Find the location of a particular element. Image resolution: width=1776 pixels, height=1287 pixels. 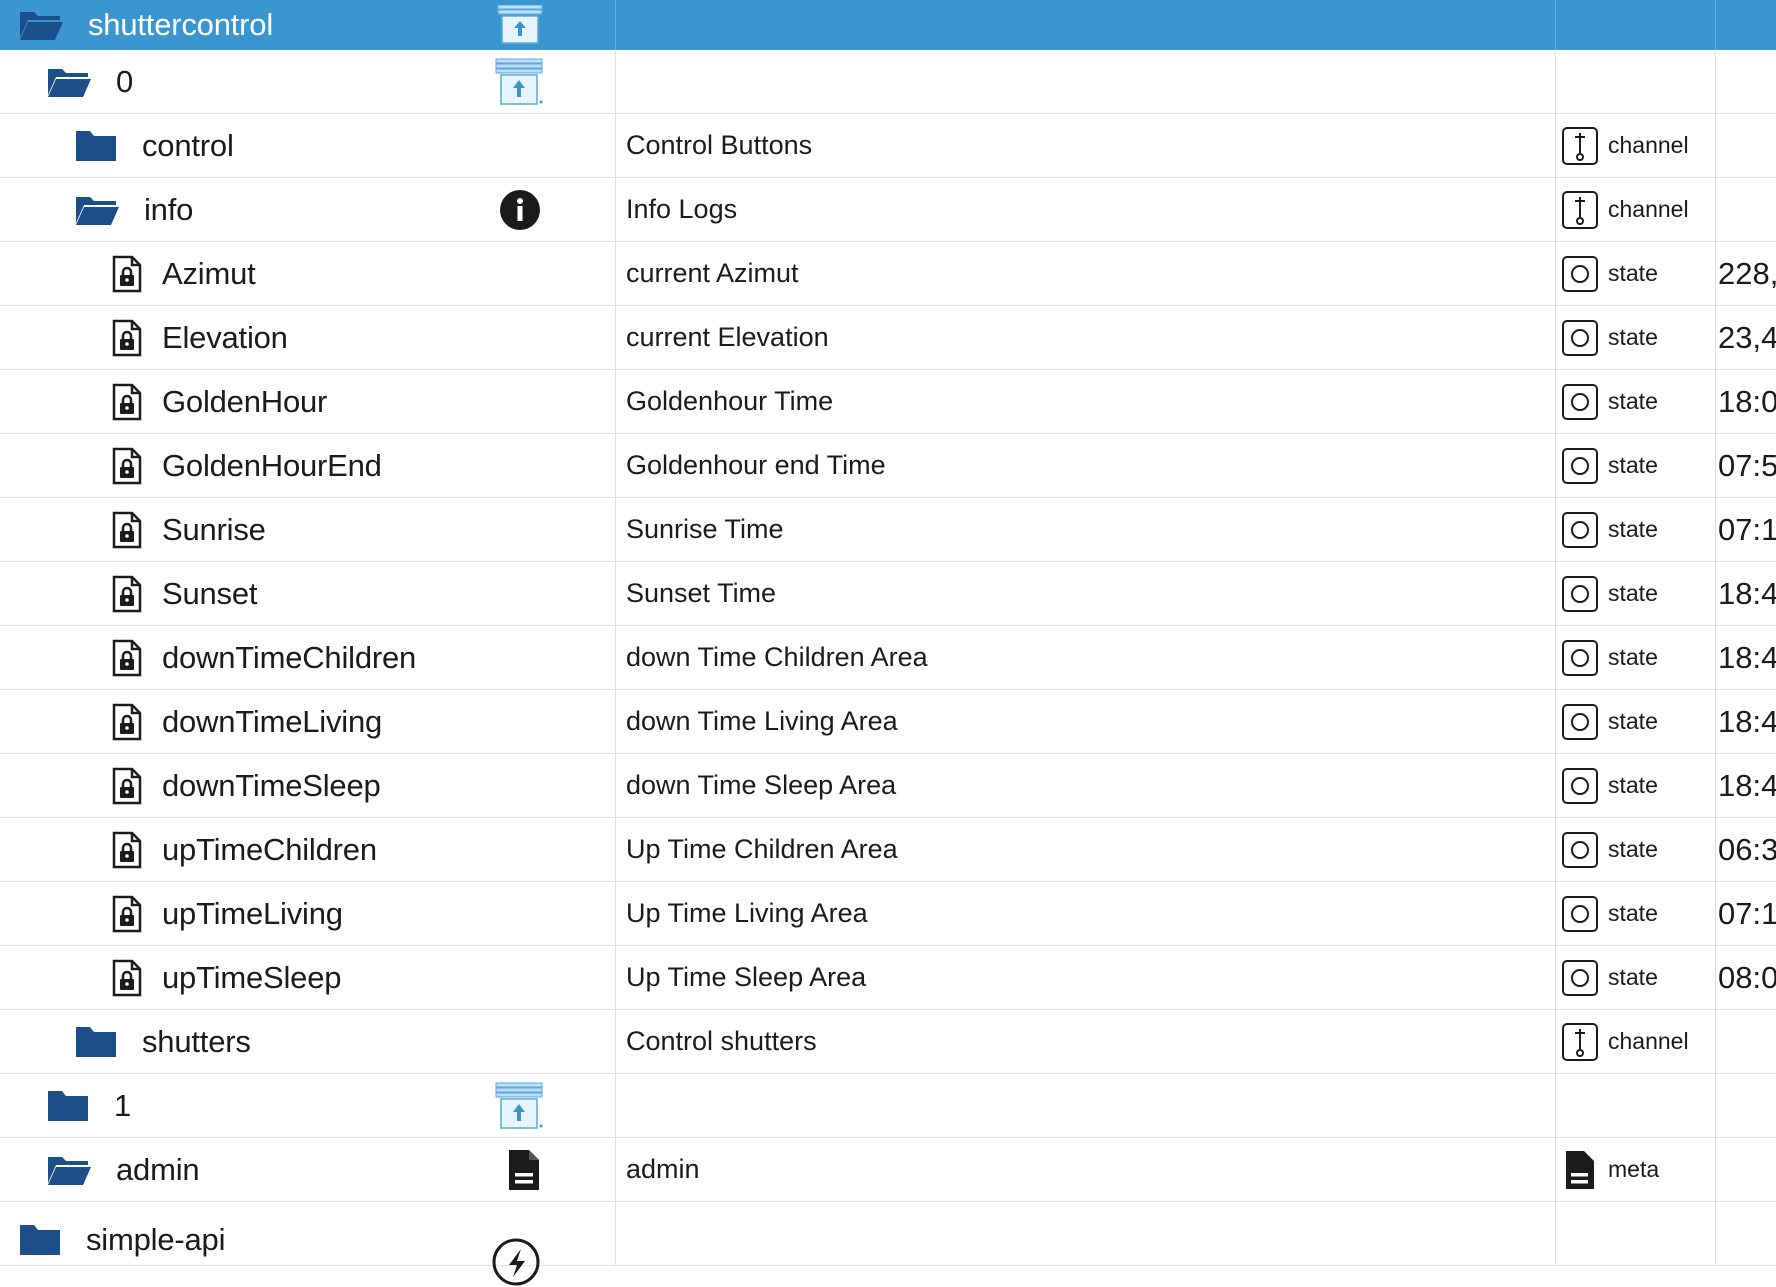

row-value: 06:3 is located at coordinates (1747, 850).